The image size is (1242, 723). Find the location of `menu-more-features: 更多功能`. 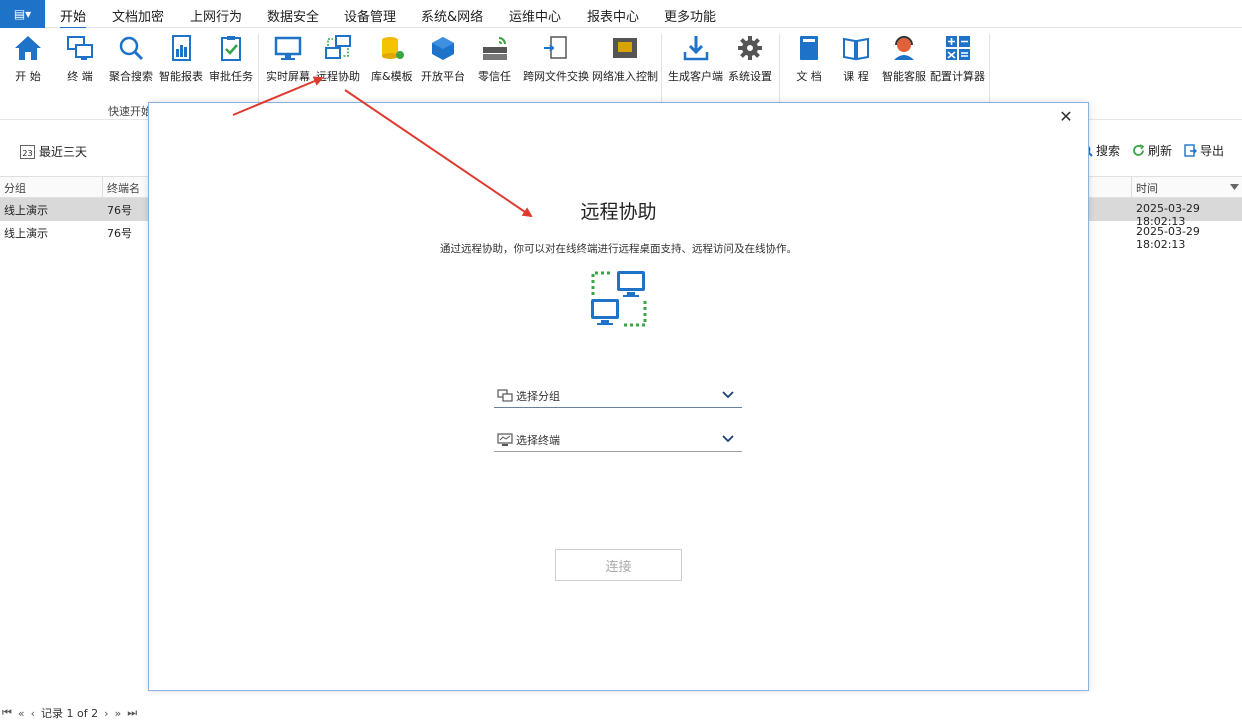

menu-more-features: 更多功能 is located at coordinates (690, 15).